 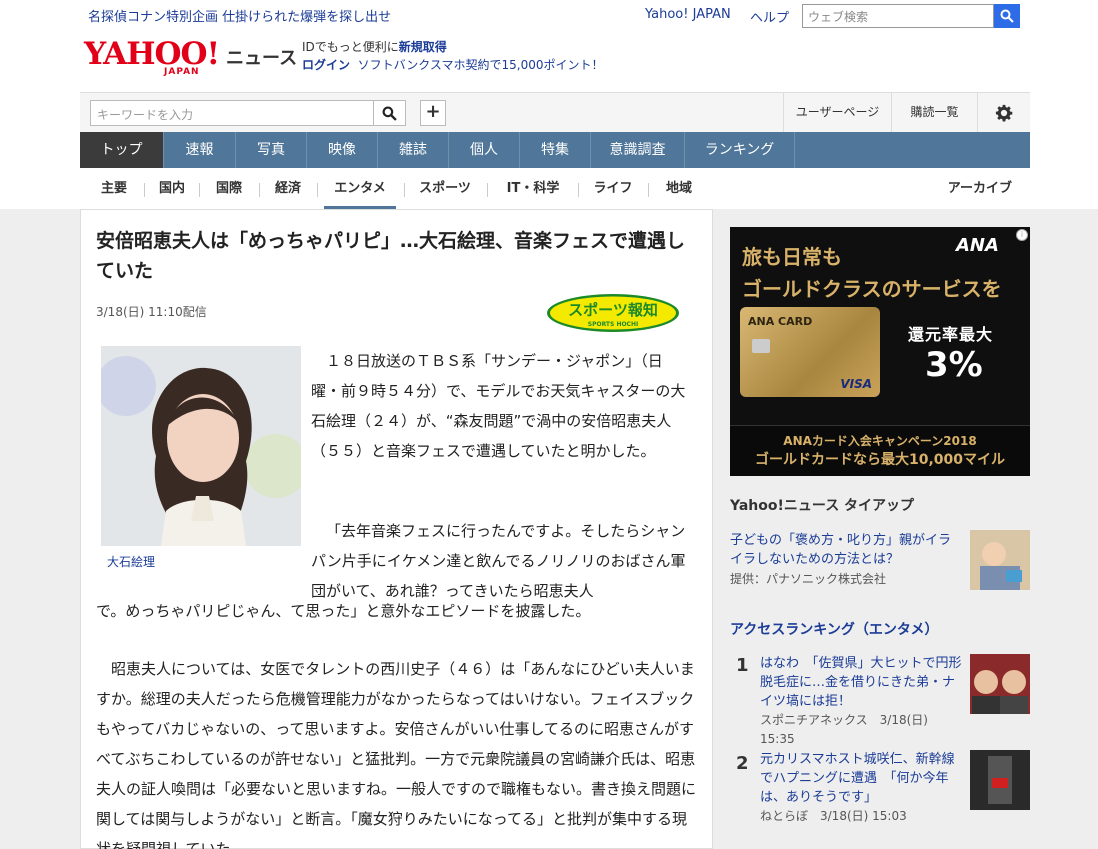 What do you see at coordinates (1000, 560) in the screenshot?
I see `tieup-thumbnail` at bounding box center [1000, 560].